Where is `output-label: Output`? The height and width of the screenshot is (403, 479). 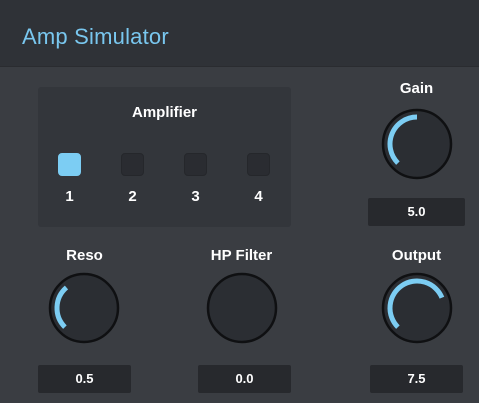
output-label: Output is located at coordinates (416, 255).